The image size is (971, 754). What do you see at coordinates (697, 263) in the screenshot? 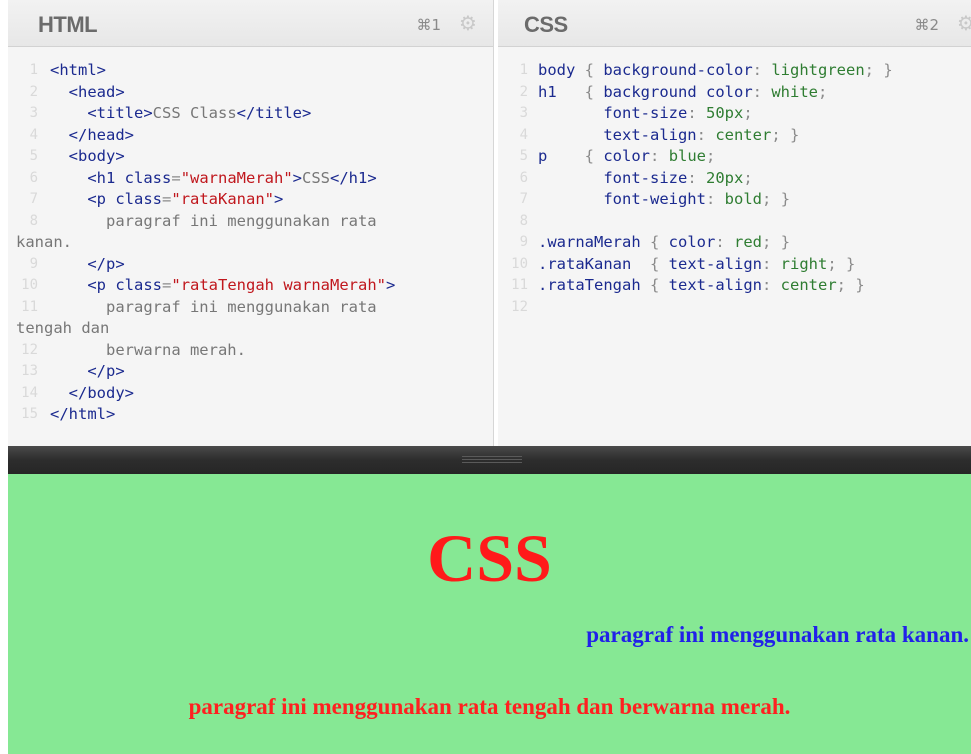
I see `code-text: .rataKanan { text-align: right; }` at bounding box center [697, 263].